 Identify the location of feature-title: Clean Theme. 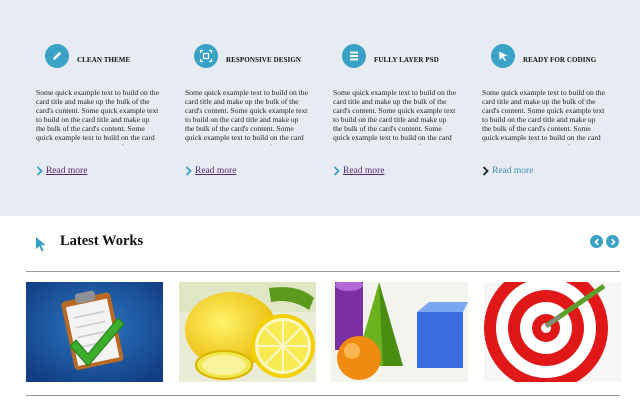
(104, 60).